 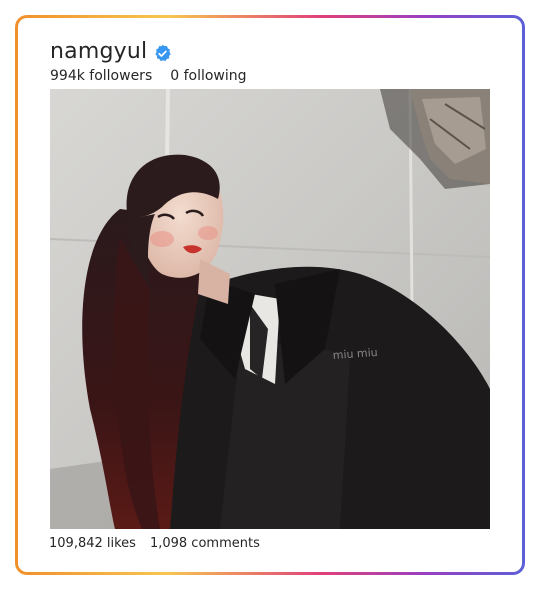 I want to click on post-engagement: 109,842 likes 1,098 comments, so click(x=154, y=544).